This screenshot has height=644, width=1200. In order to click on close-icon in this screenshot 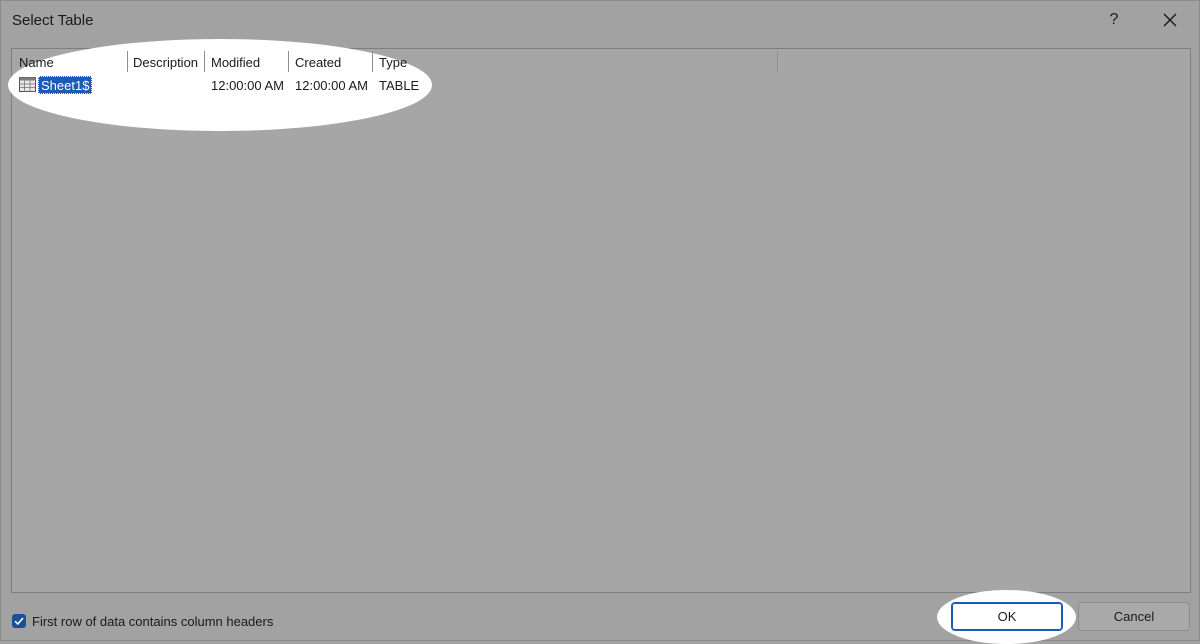, I will do `click(1170, 20)`.